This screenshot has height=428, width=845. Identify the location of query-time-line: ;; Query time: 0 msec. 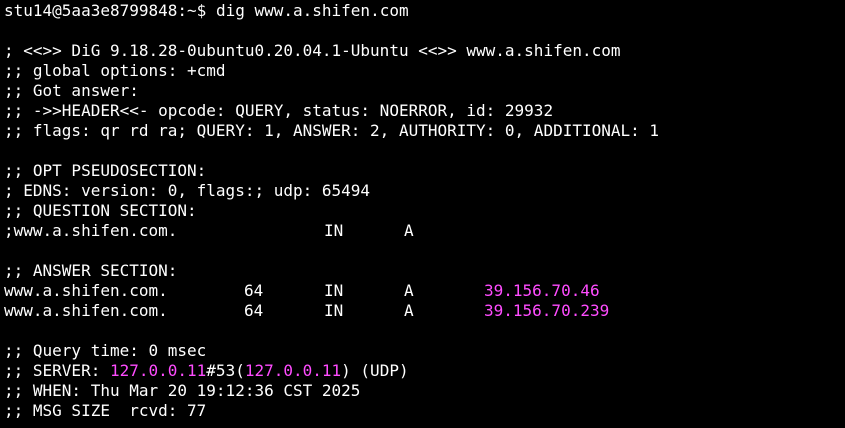
(105, 350).